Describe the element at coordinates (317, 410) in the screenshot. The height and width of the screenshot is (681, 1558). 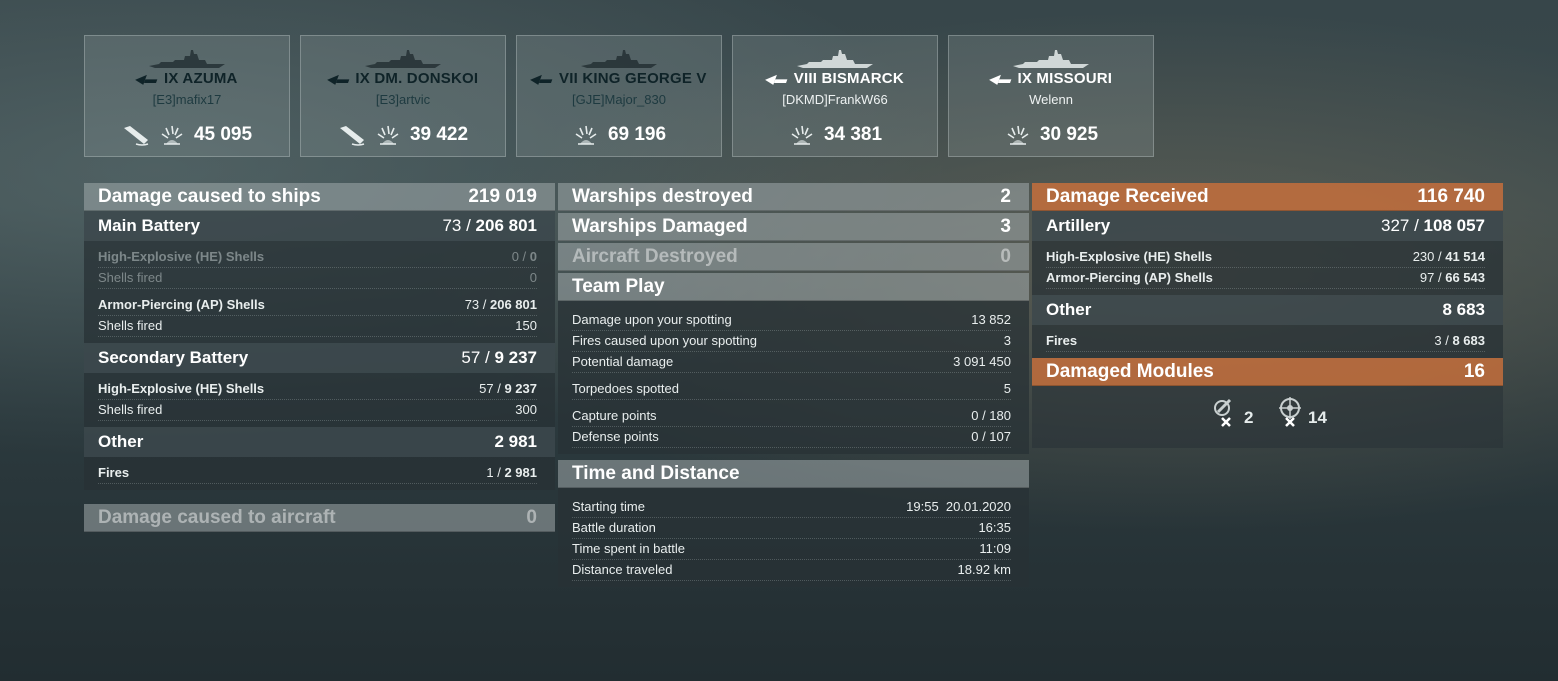
I see `secondary-fired-row: Shells fired 300` at that location.